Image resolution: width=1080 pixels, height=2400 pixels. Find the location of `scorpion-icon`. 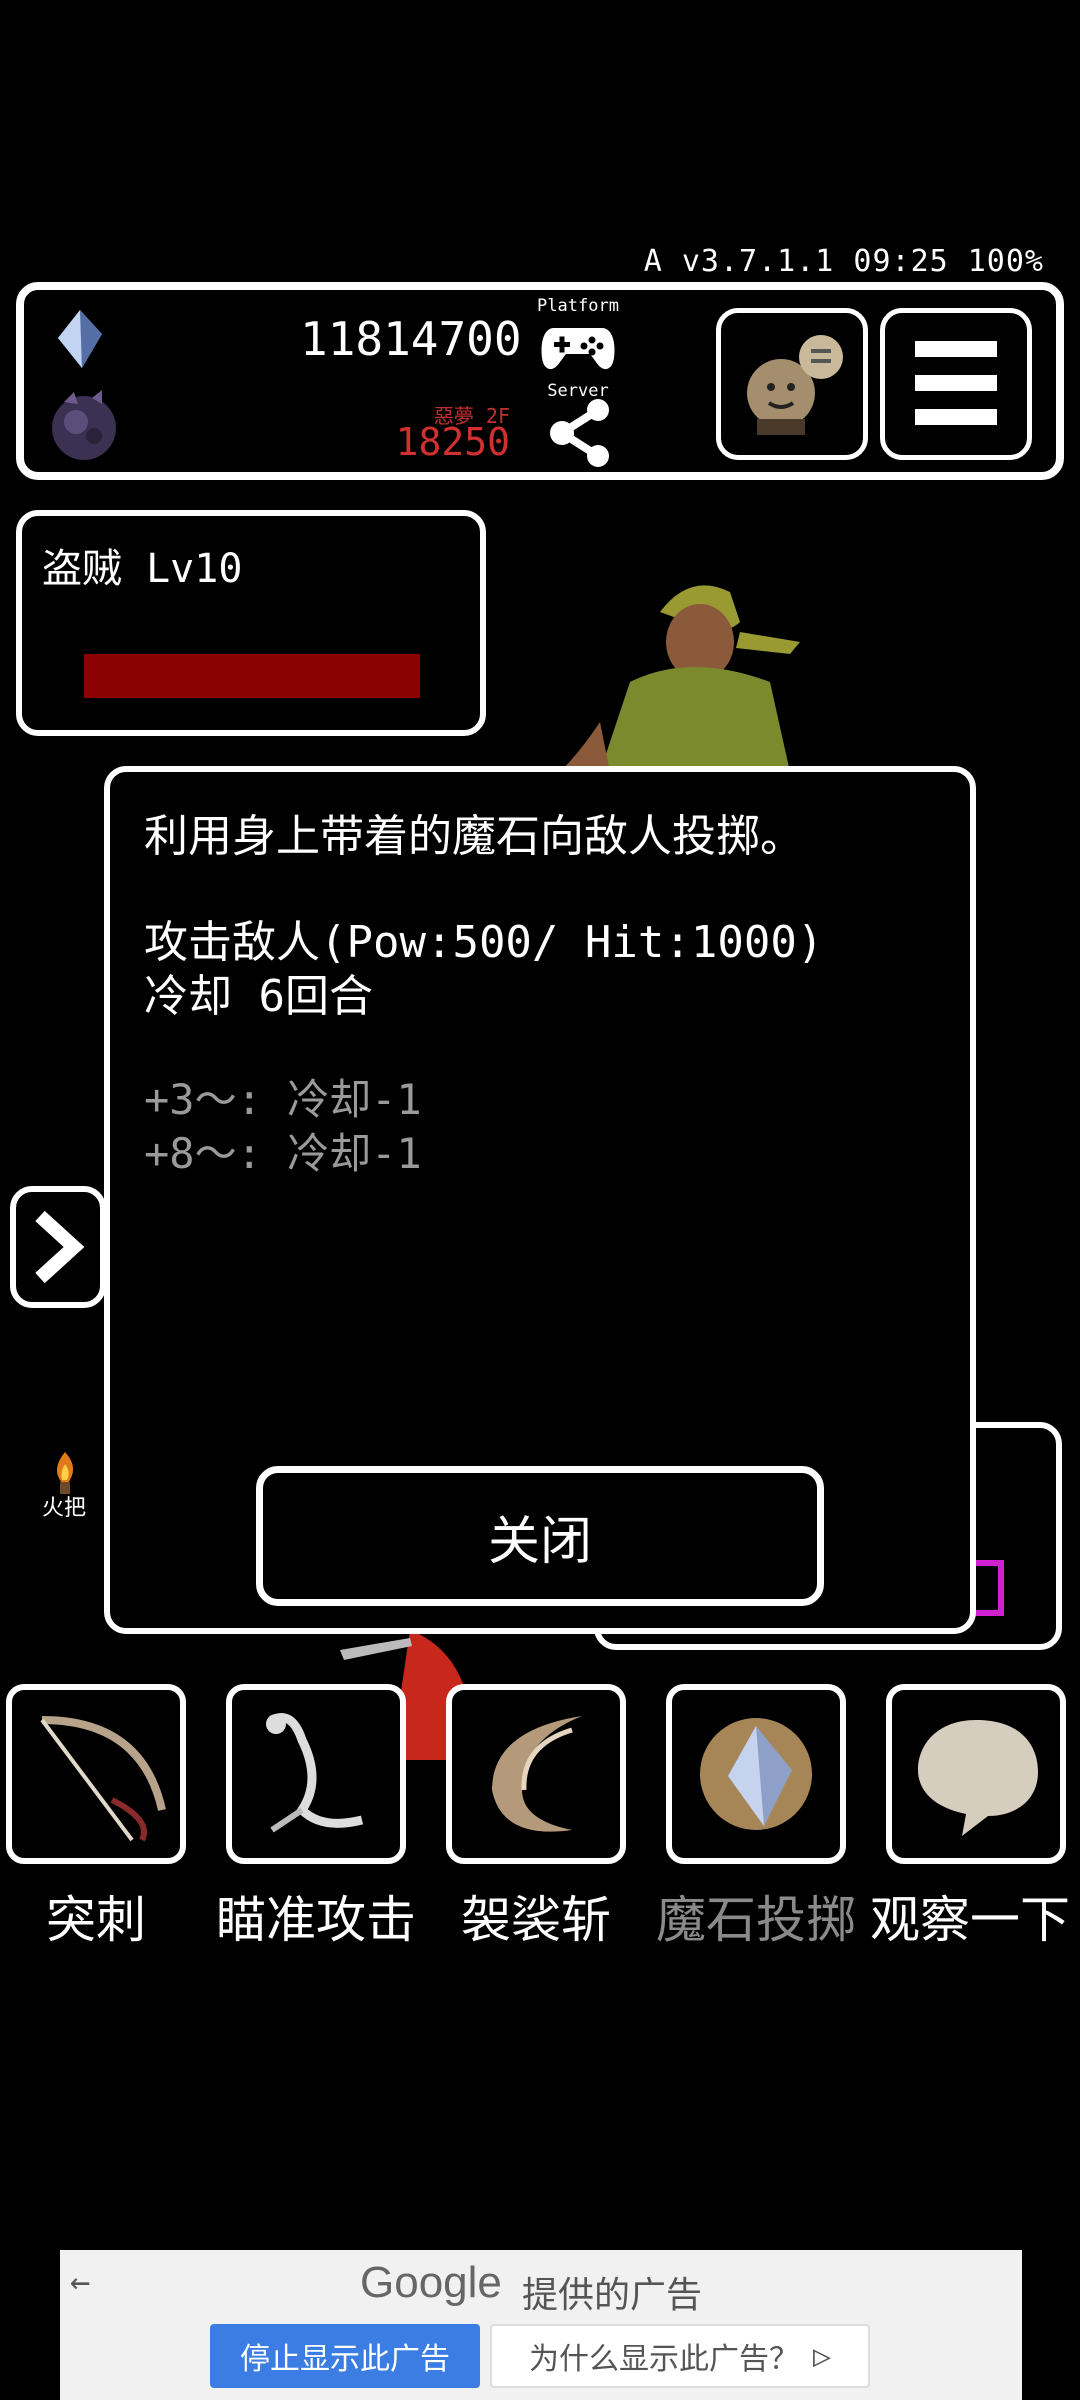

scorpion-icon is located at coordinates (315, 1773).